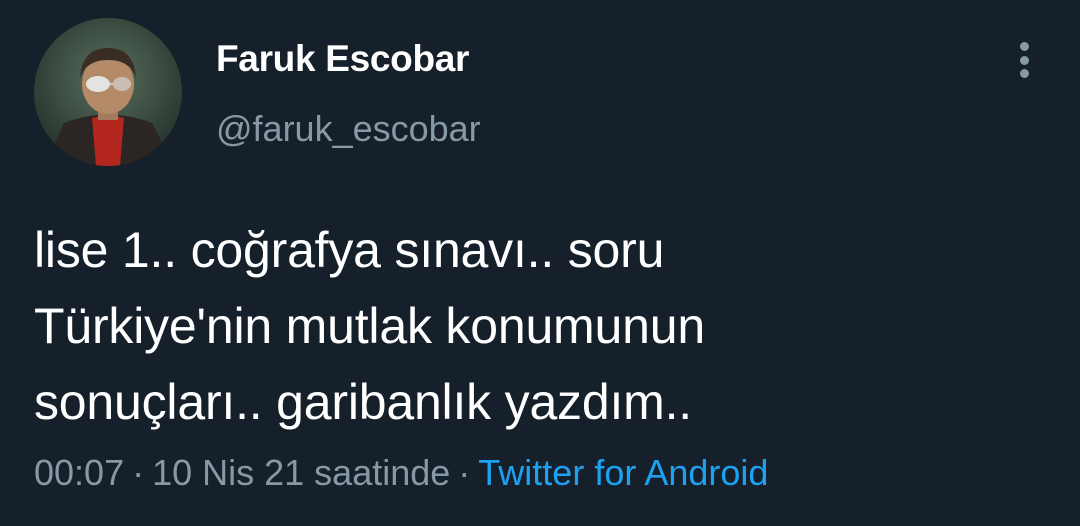  Describe the element at coordinates (369, 326) in the screenshot. I see `tweet-text-line: Türkiye'nin mutlak konumunun` at that location.